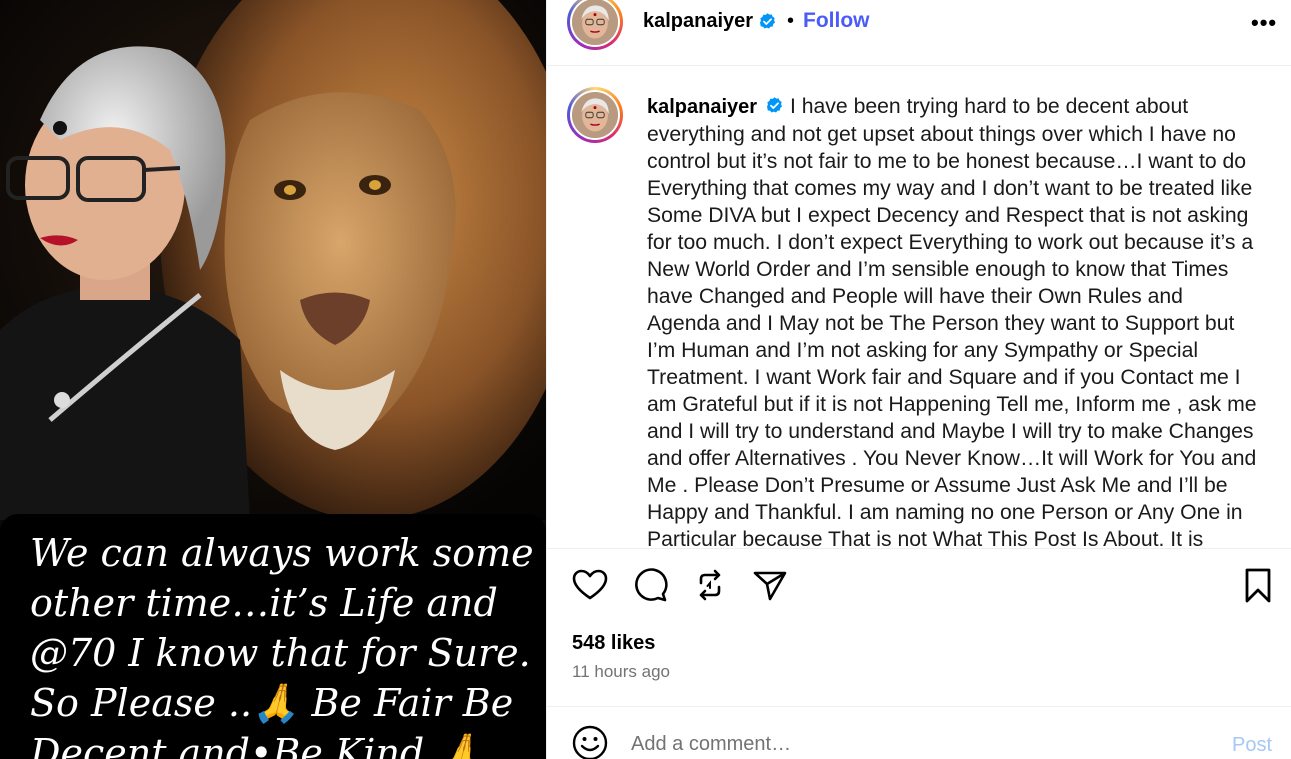  I want to click on overlay-line: So Please ..🙏 Be Fair Be, so click(272, 703).